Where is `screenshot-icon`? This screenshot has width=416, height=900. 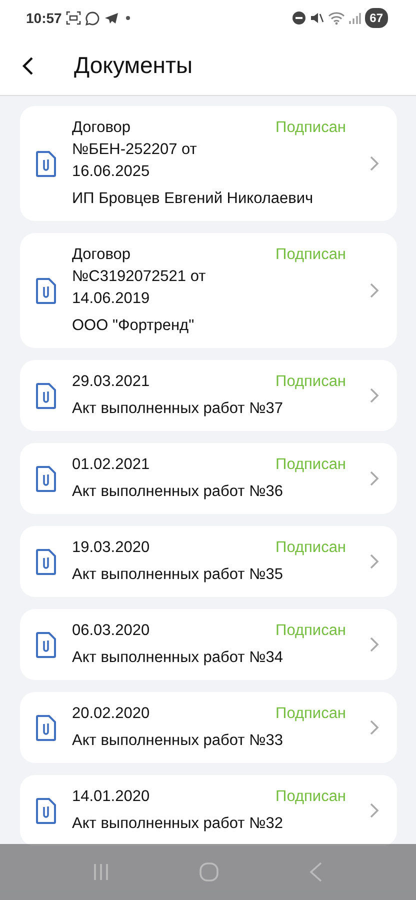 screenshot-icon is located at coordinates (73, 18).